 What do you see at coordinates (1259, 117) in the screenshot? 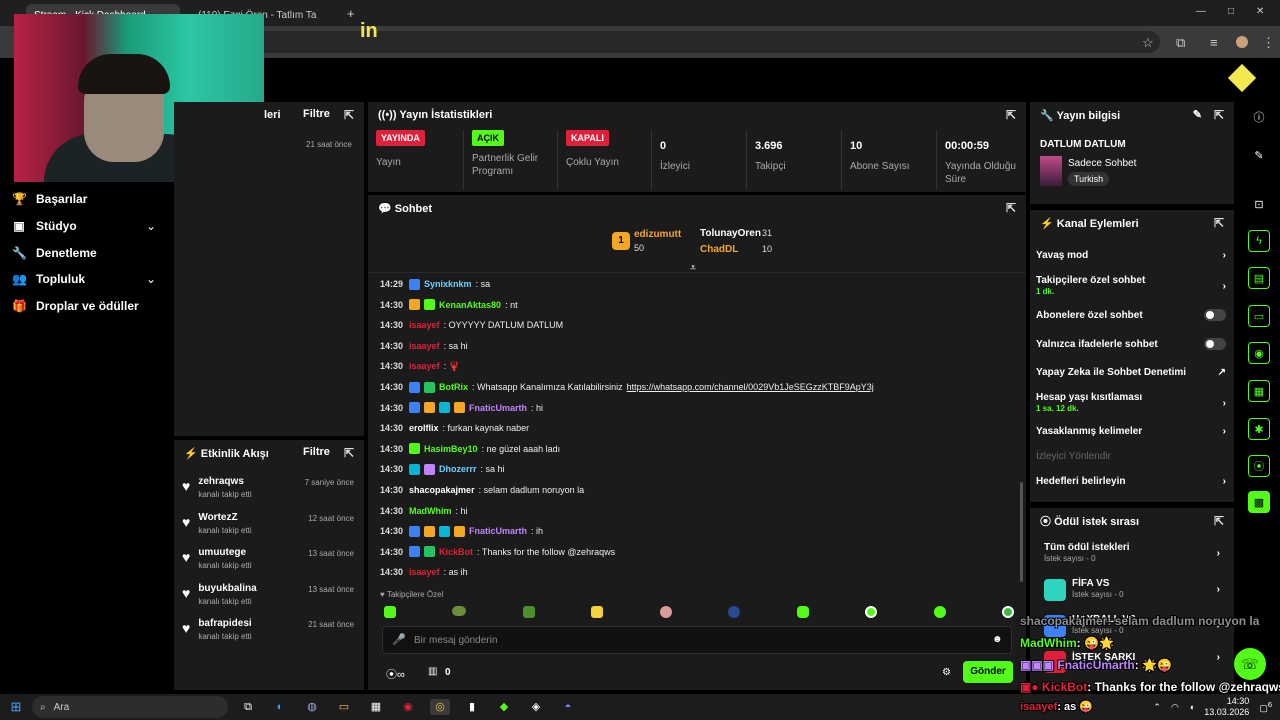
I see `info-icon: ⓘ` at bounding box center [1259, 117].